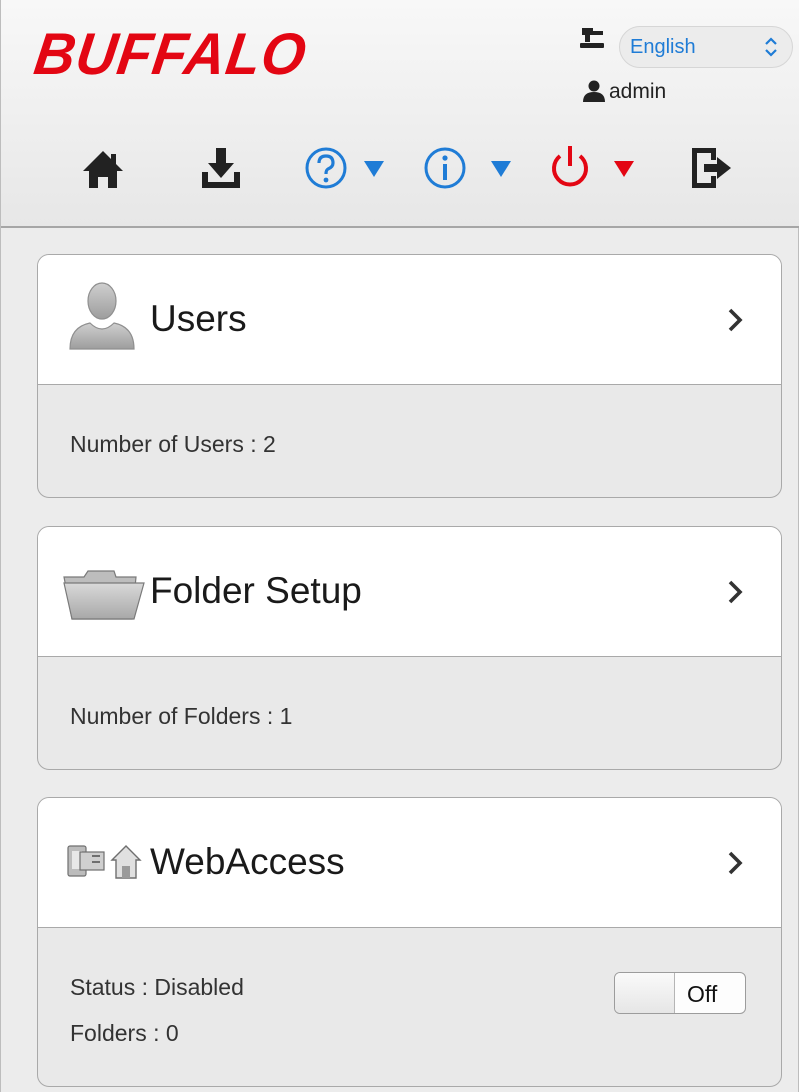  I want to click on info-icon, so click(445, 168).